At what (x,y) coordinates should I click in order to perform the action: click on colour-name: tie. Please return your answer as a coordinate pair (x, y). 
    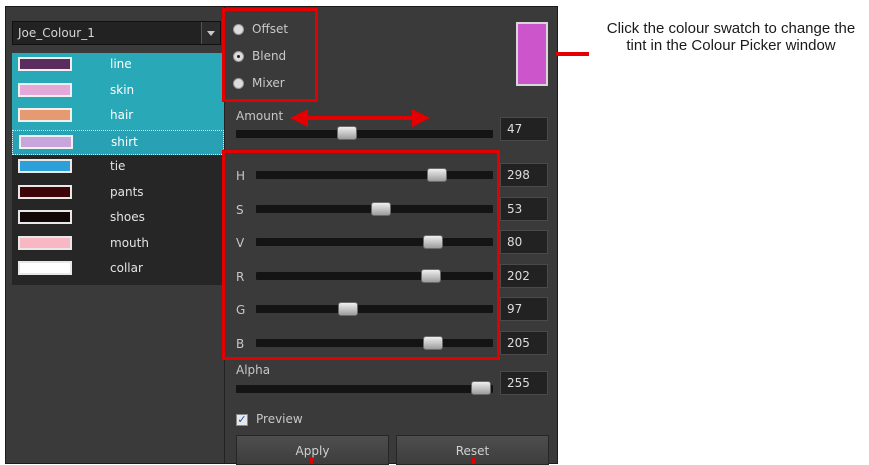
    Looking at the image, I should click on (118, 166).